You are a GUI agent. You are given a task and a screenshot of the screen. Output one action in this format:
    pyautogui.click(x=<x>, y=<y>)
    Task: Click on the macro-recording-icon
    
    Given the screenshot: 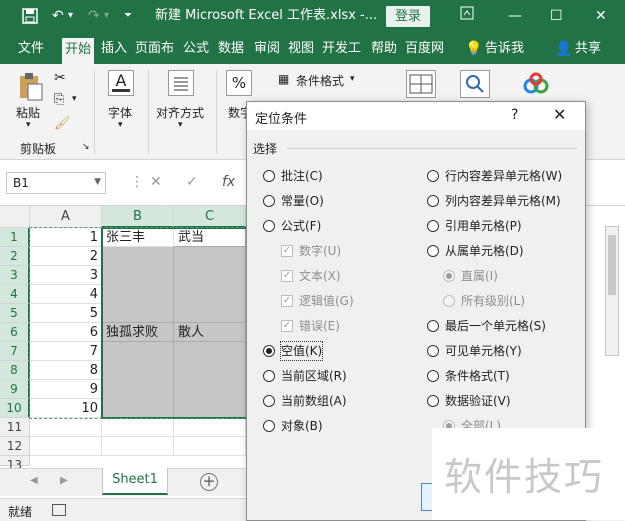 What is the action you would take?
    pyautogui.click(x=59, y=510)
    